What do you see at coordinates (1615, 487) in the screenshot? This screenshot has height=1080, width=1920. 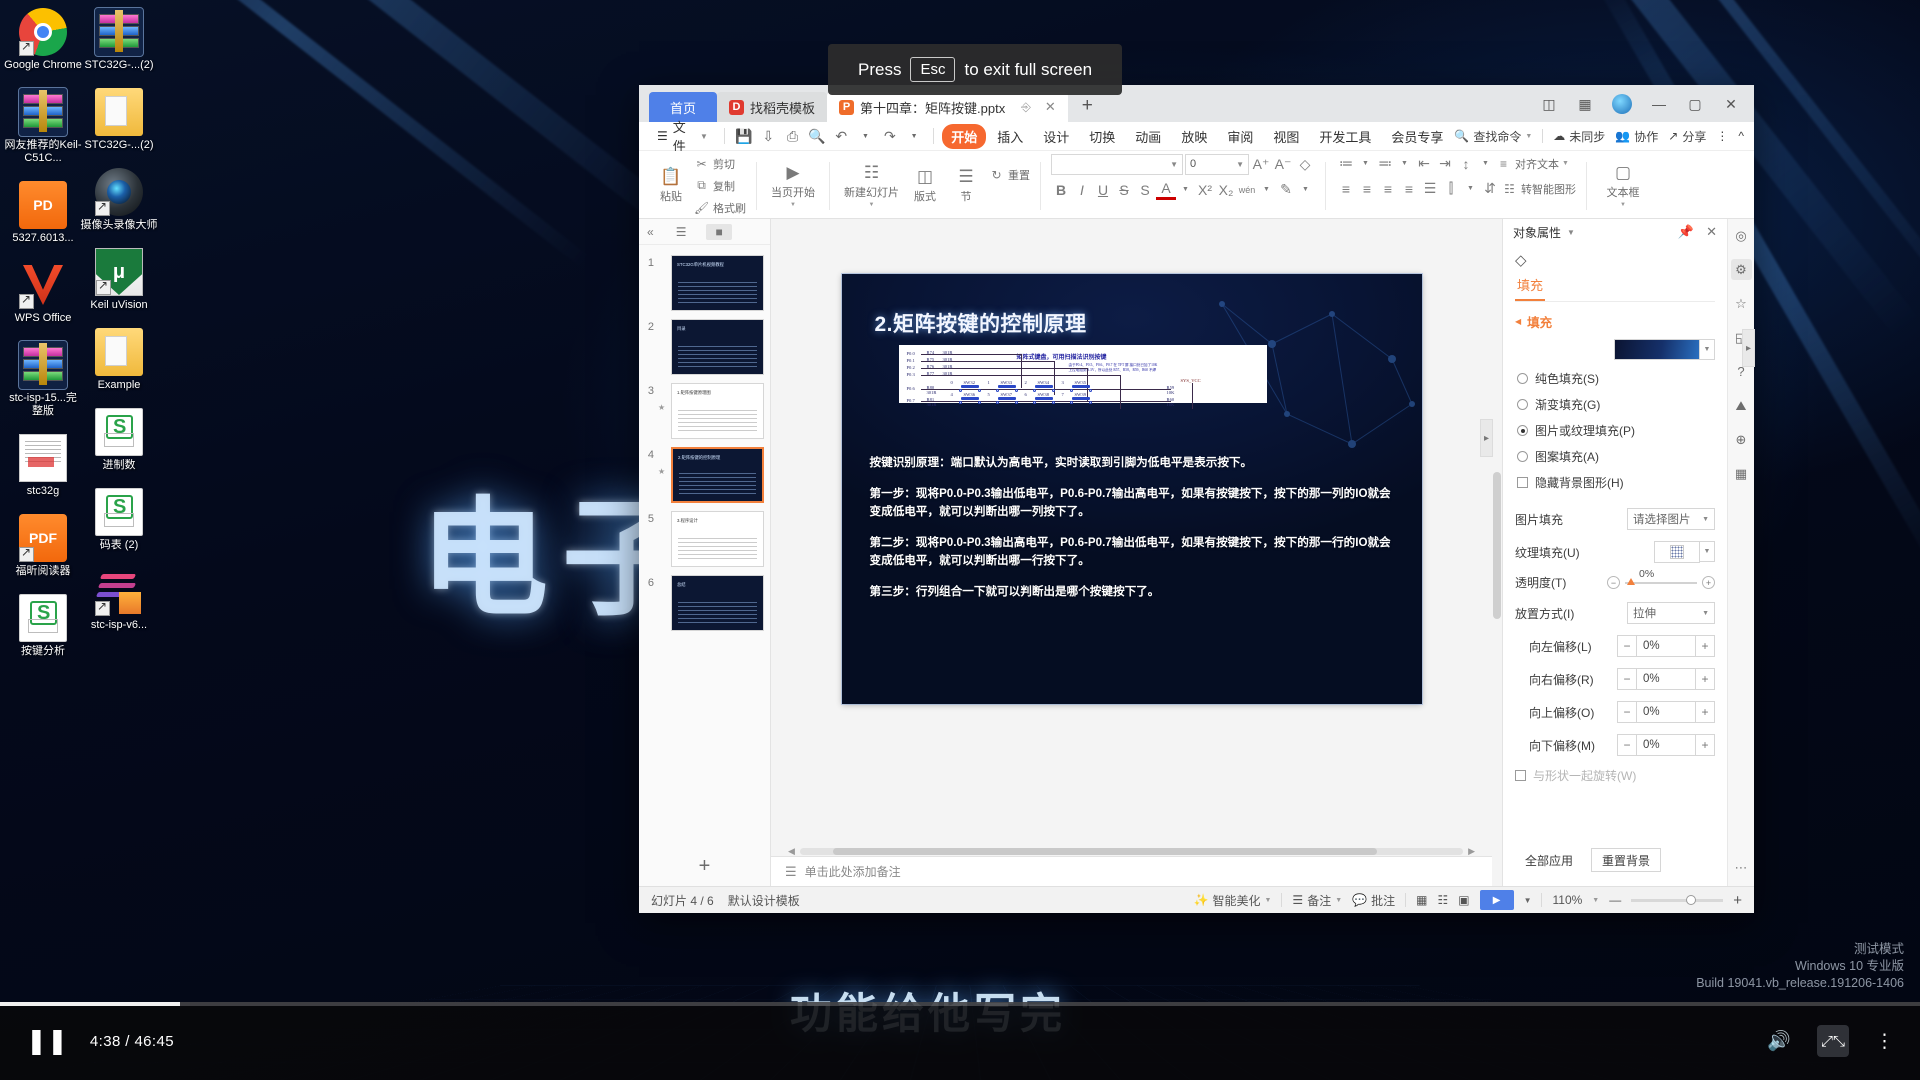 I see `hide-background-checkbox-row: 隐藏背景图形(H)` at bounding box center [1615, 487].